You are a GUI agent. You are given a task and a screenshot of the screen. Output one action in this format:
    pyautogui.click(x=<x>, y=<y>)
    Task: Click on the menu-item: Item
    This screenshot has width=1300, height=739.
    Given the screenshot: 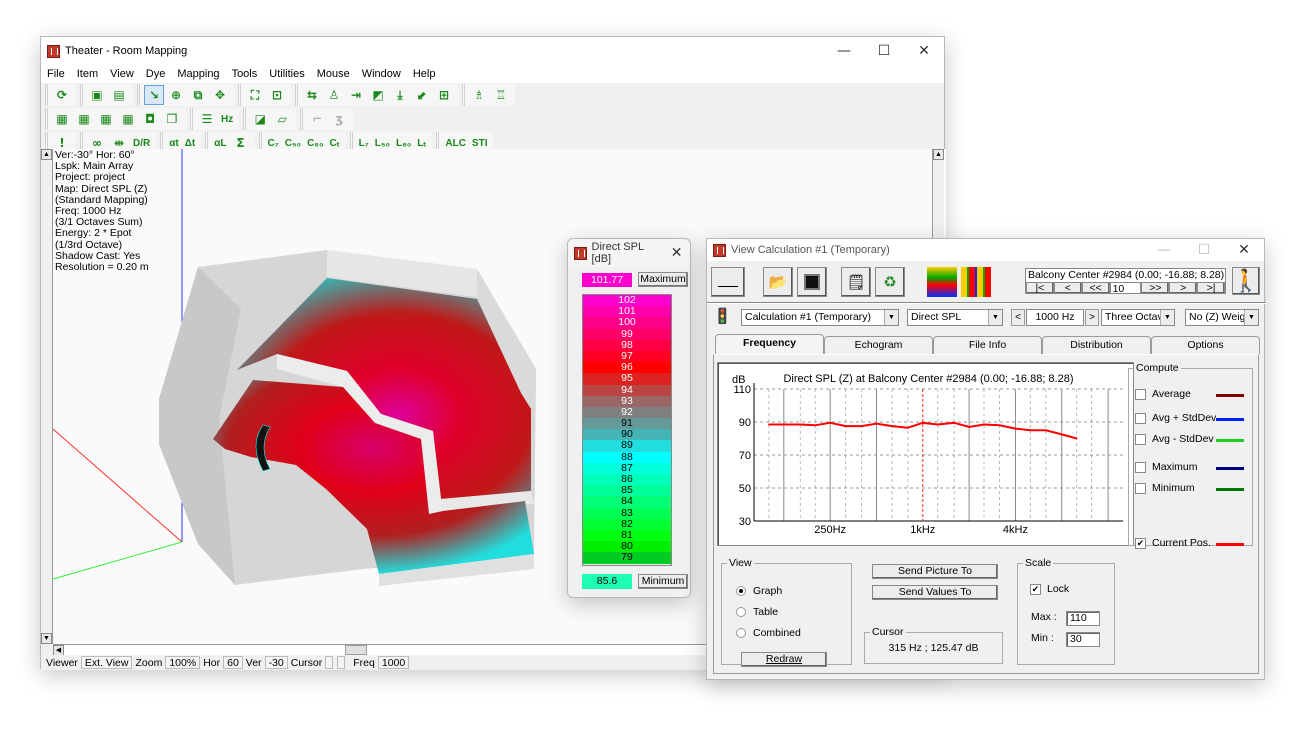 What is the action you would take?
    pyautogui.click(x=87, y=74)
    